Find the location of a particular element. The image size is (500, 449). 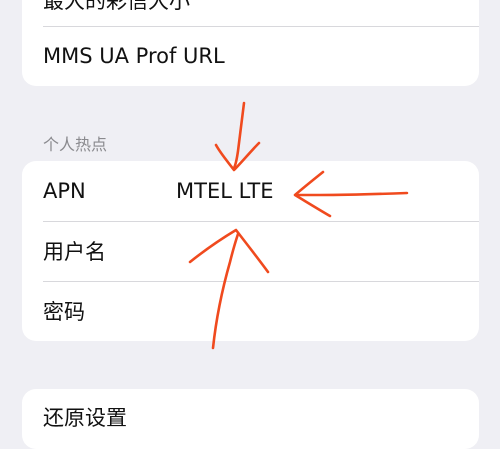

down-arrow-annotation is located at coordinates (237, 136).